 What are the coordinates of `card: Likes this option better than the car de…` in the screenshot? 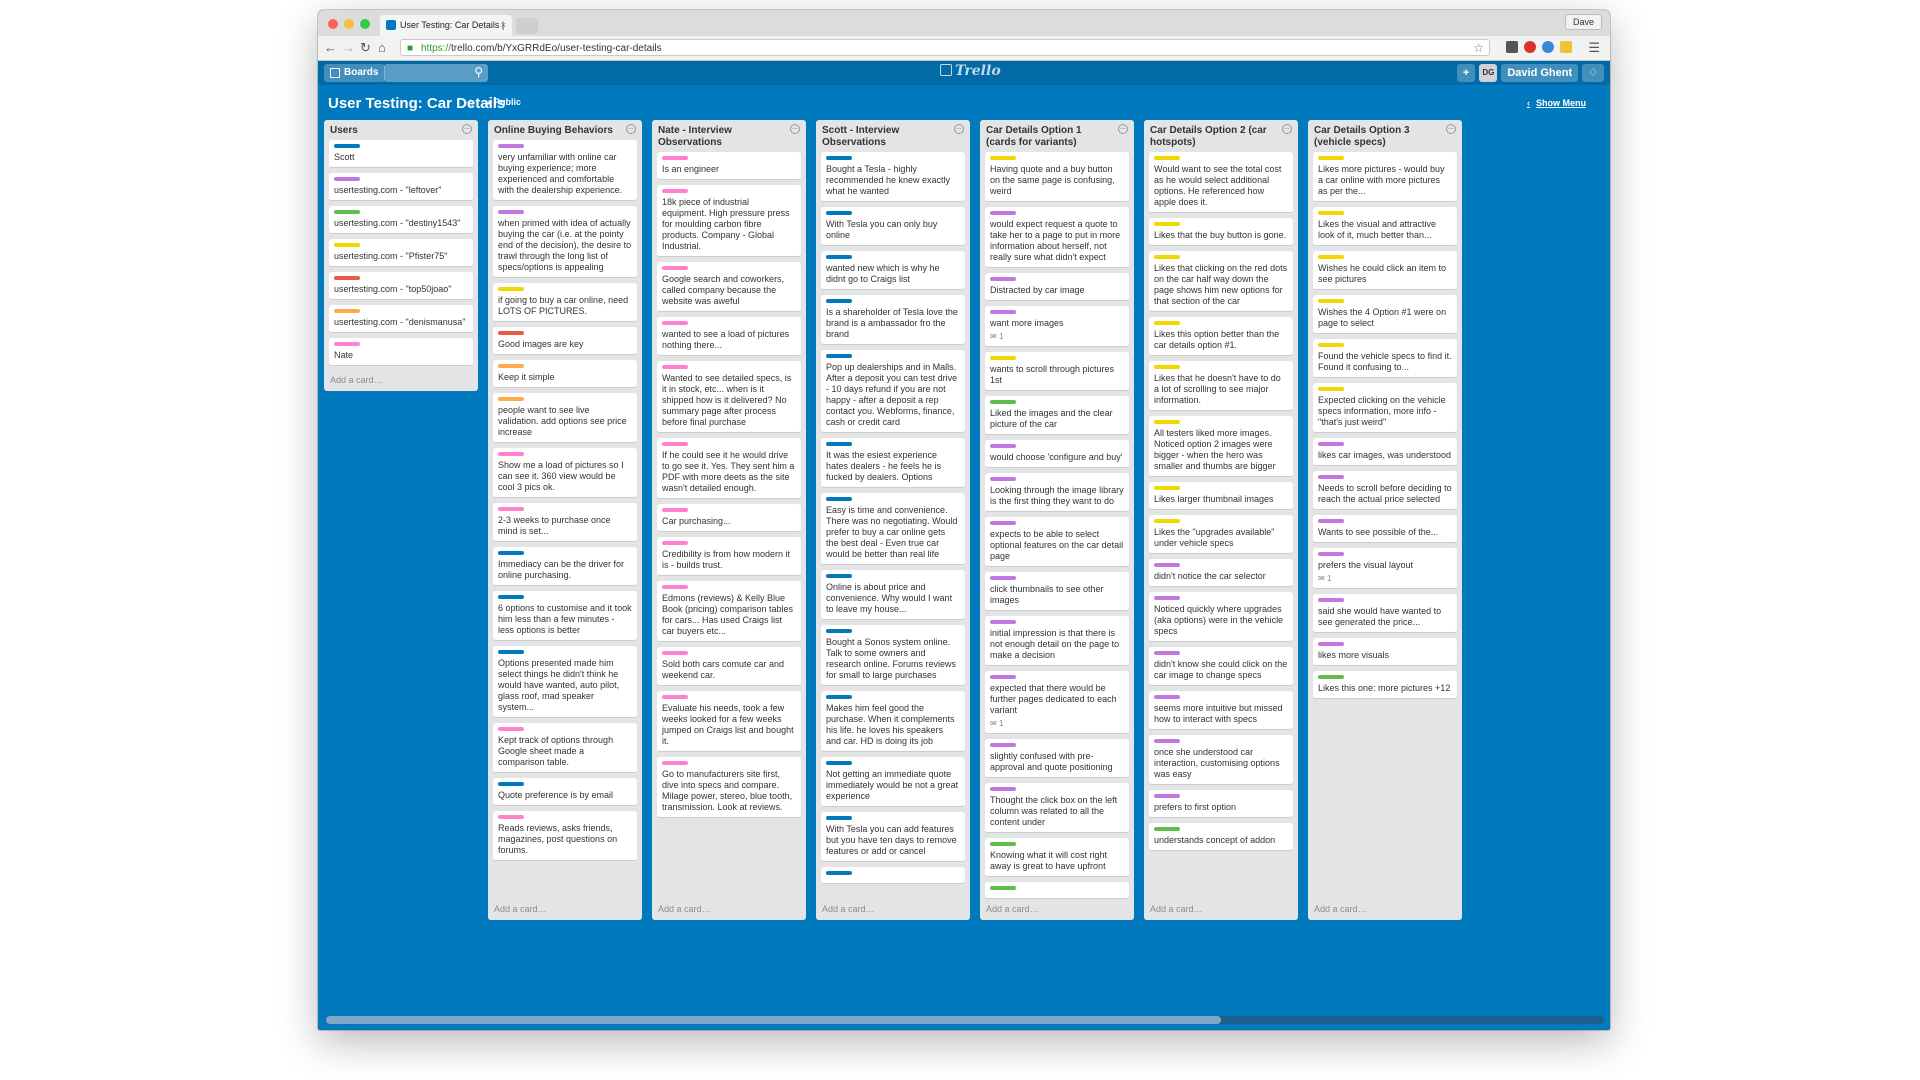 It's located at (1221, 336).